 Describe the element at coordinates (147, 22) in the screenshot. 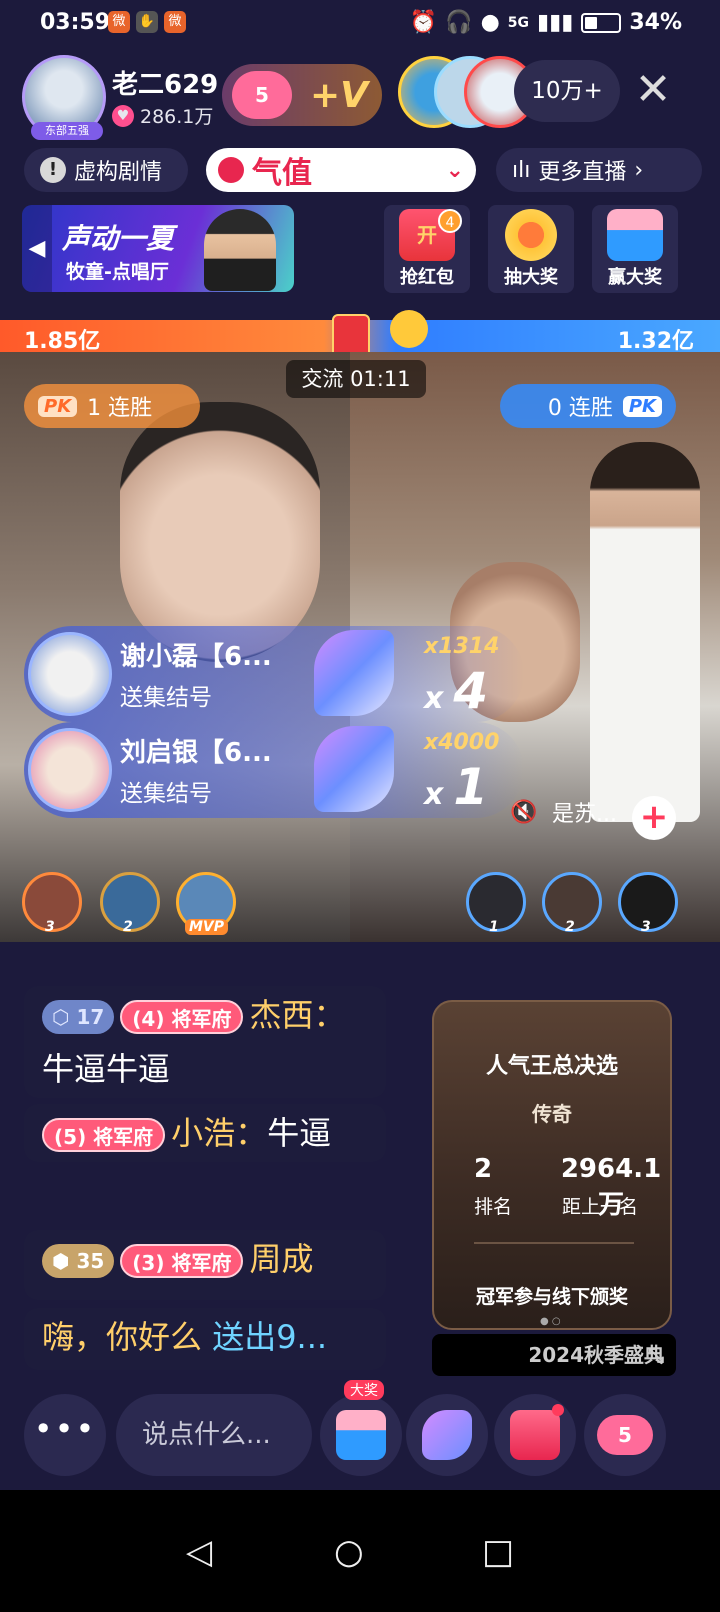

I see `hand-icon: ✋` at that location.